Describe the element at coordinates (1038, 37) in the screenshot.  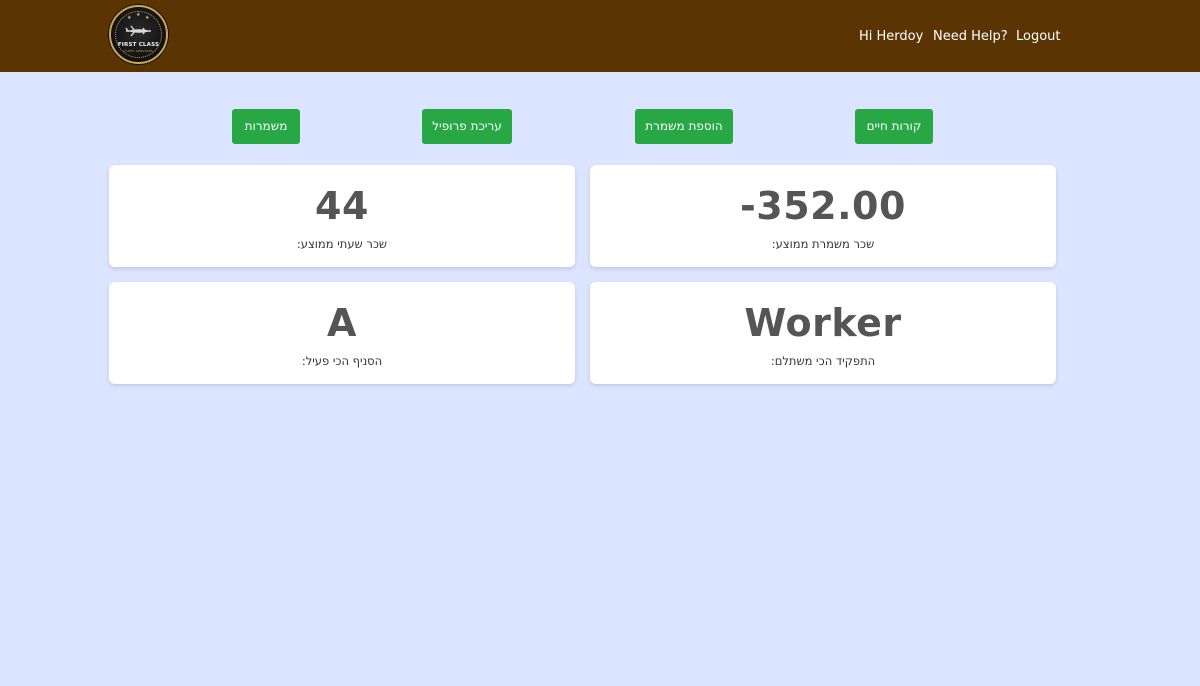
I see `nav-logout-link: Logout` at that location.